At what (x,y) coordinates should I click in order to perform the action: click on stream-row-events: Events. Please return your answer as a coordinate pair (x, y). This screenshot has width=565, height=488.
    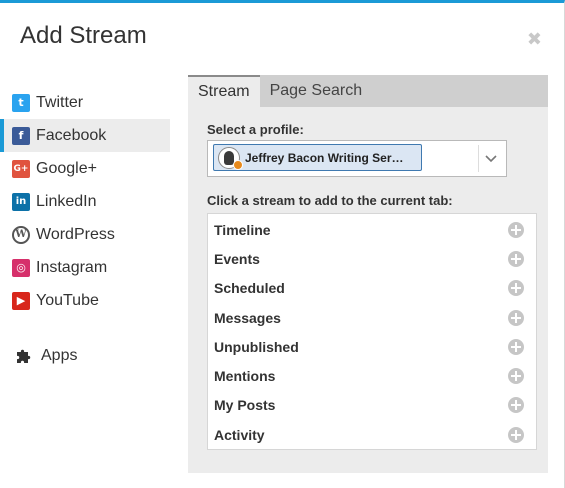
    Looking at the image, I should click on (372, 258).